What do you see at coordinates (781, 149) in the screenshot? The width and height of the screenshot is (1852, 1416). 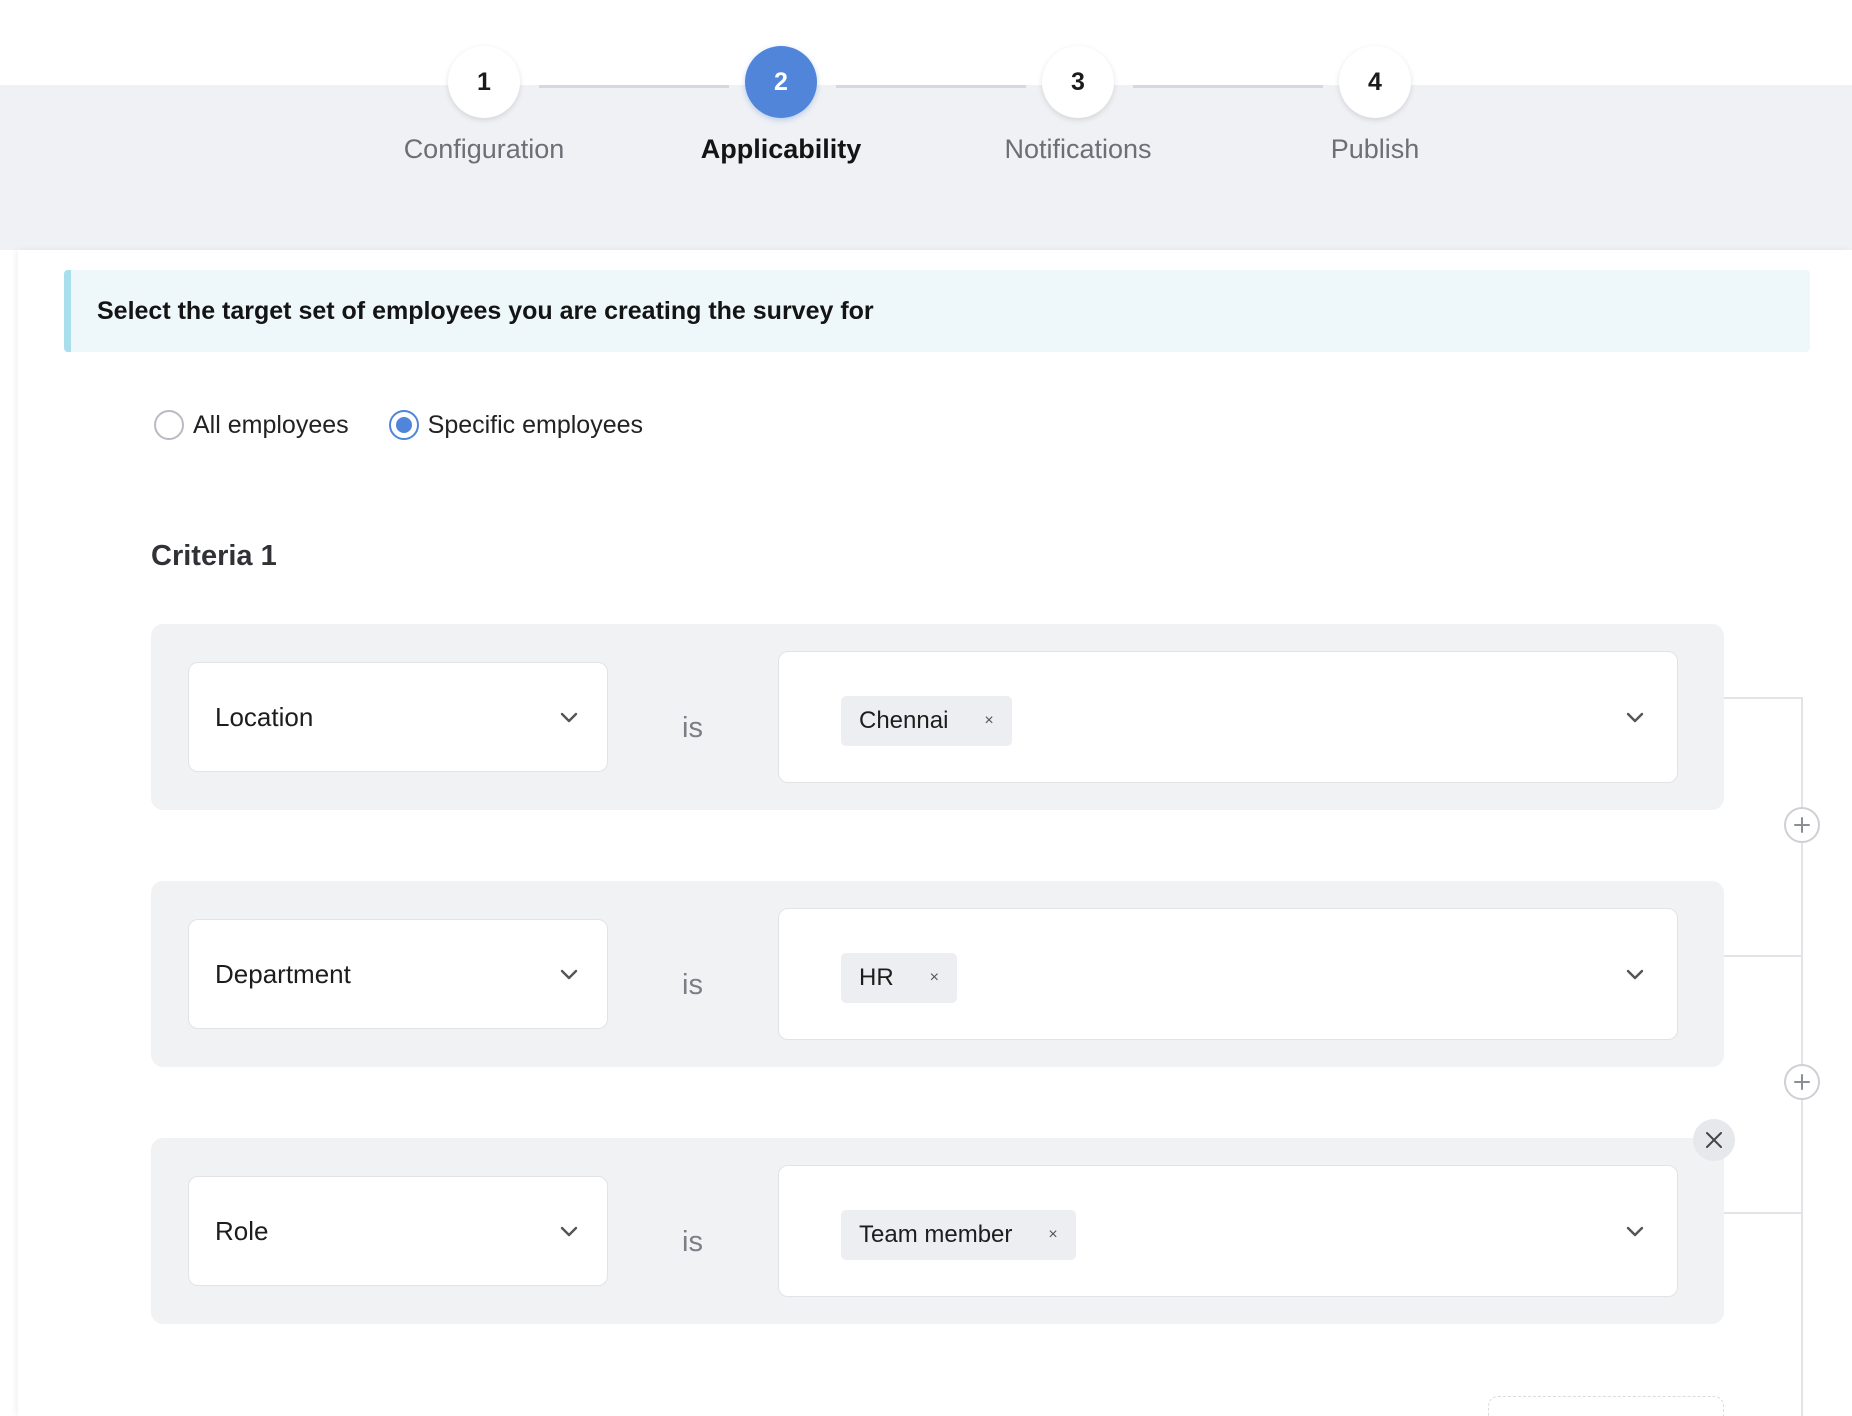 I see `step-label: Applicability` at bounding box center [781, 149].